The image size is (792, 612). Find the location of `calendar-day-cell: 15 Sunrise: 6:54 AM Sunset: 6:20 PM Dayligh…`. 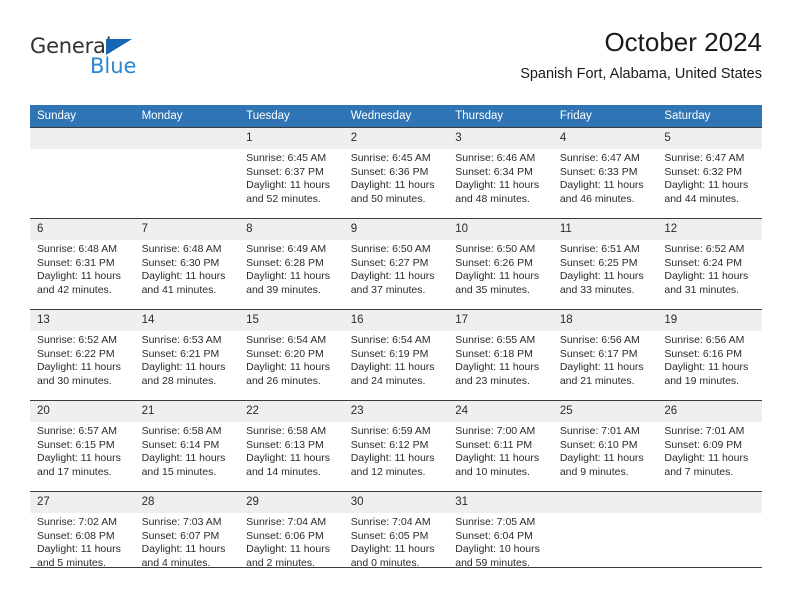

calendar-day-cell: 15 Sunrise: 6:54 AM Sunset: 6:20 PM Dayligh… is located at coordinates (291, 355).